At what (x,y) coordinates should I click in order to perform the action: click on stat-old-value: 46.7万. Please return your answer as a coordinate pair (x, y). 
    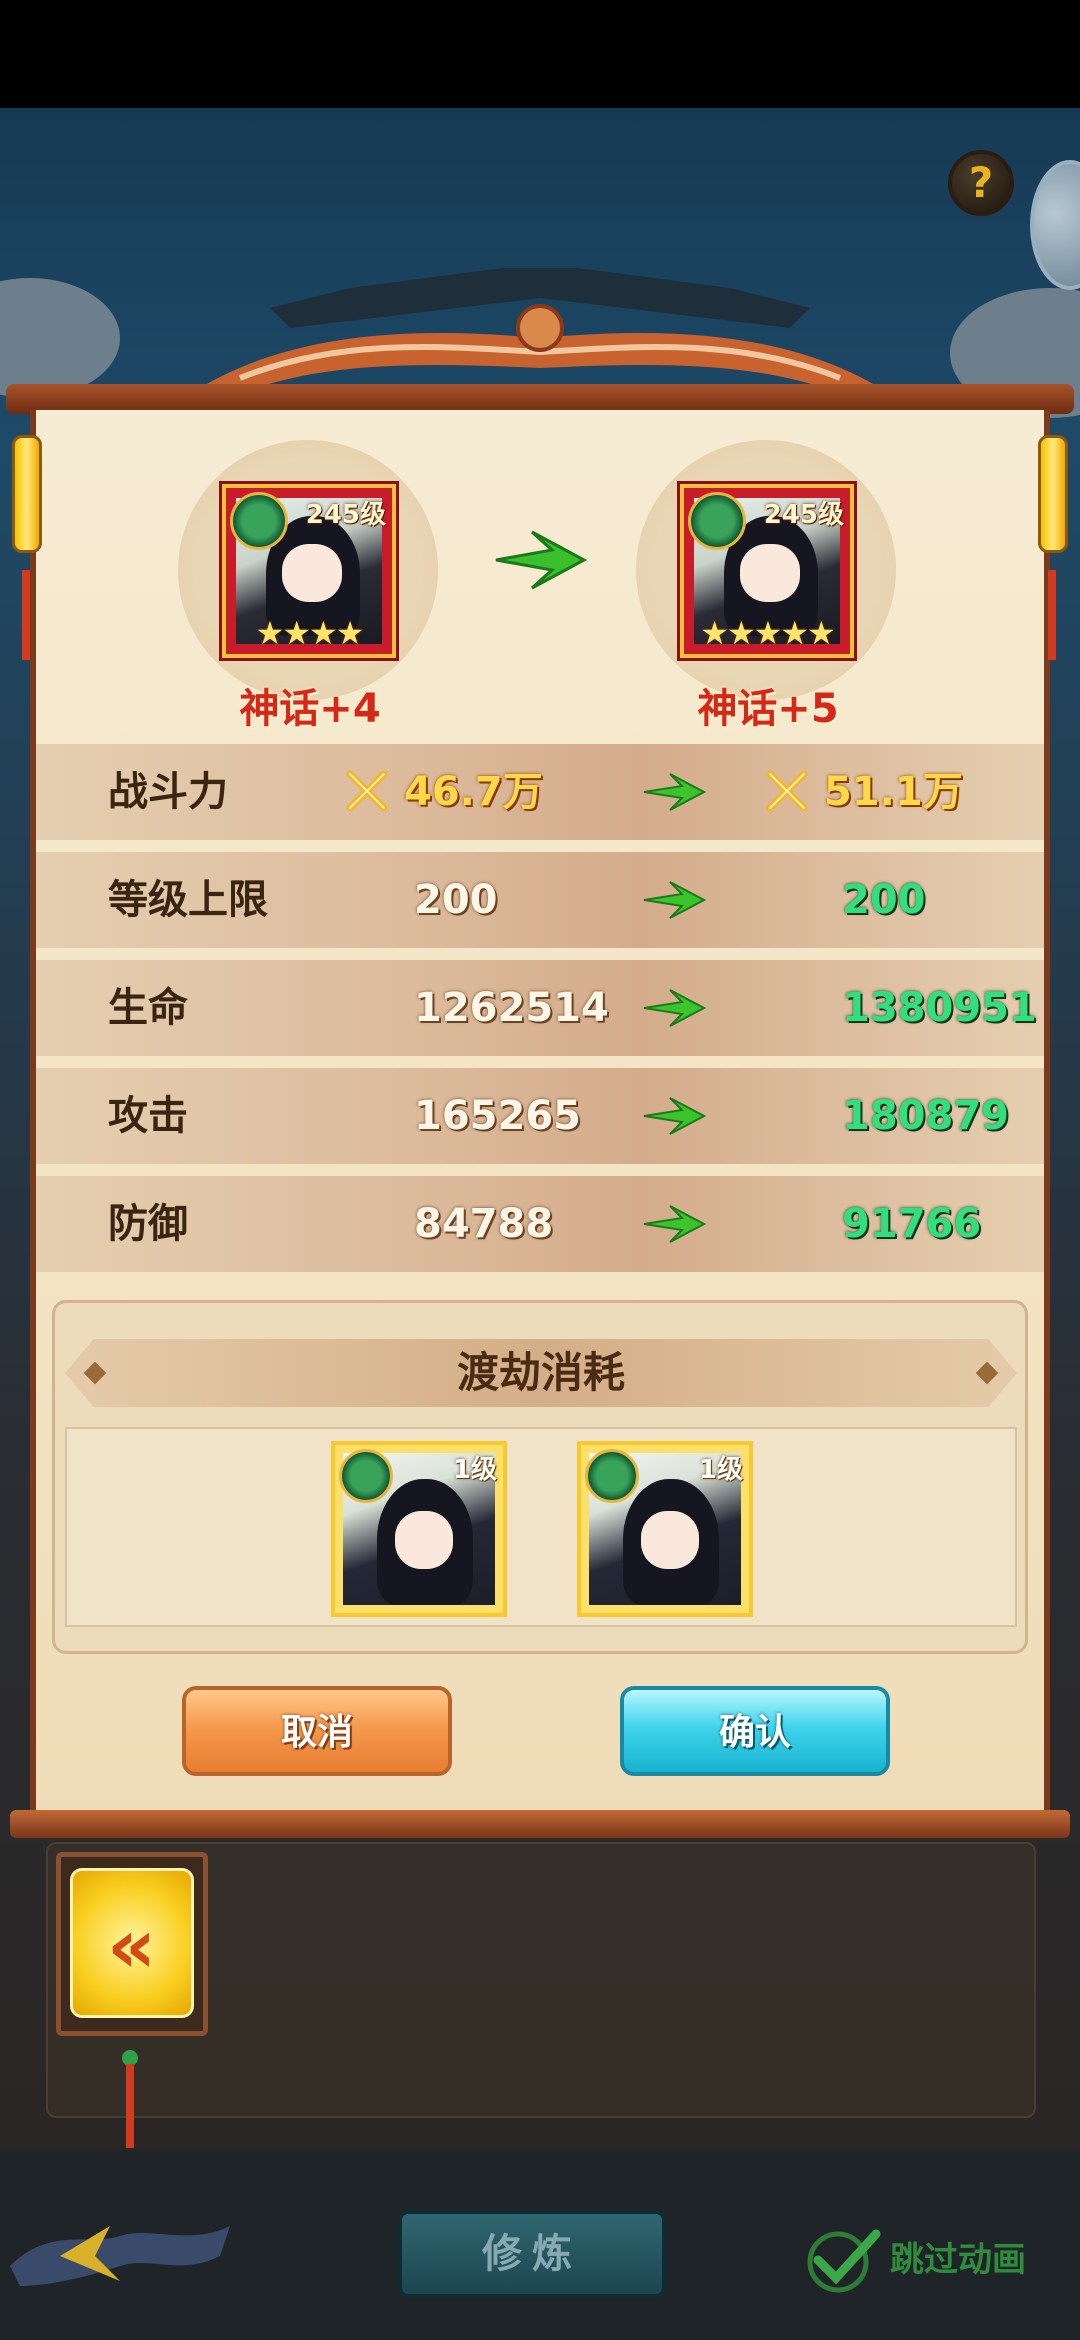
    Looking at the image, I should click on (473, 792).